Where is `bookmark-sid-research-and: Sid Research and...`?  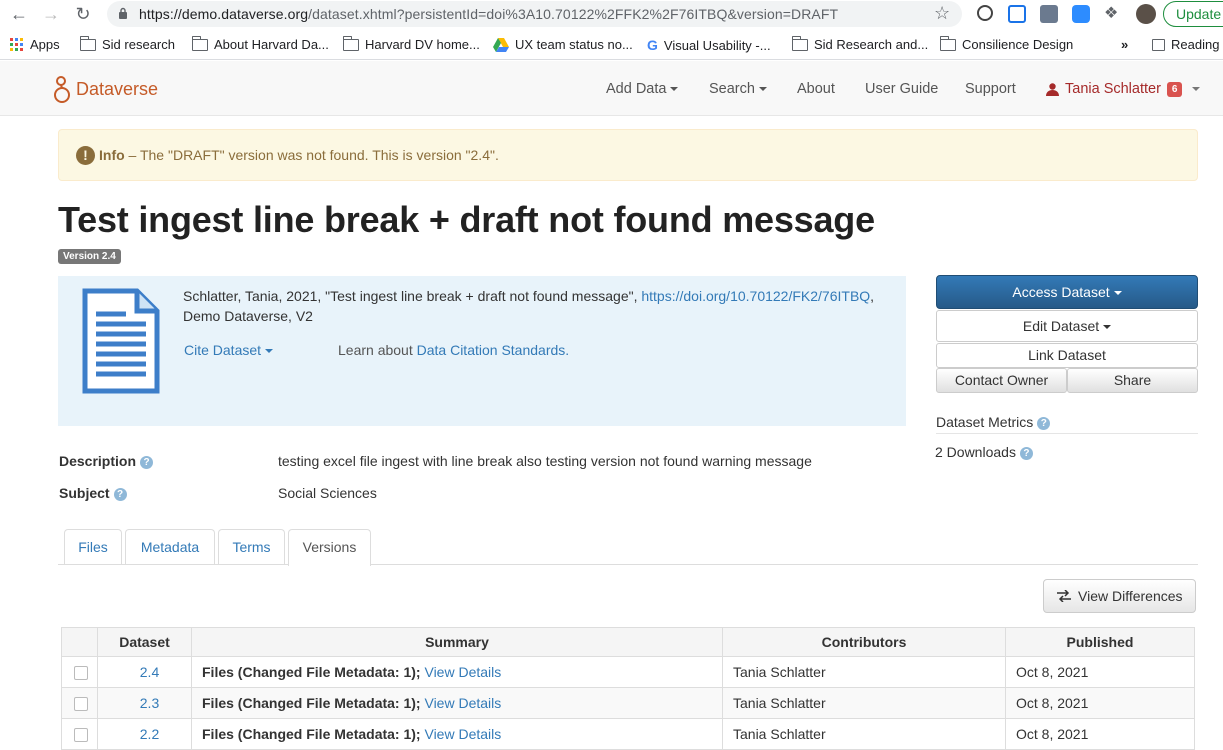 bookmark-sid-research-and: Sid Research and... is located at coordinates (860, 43).